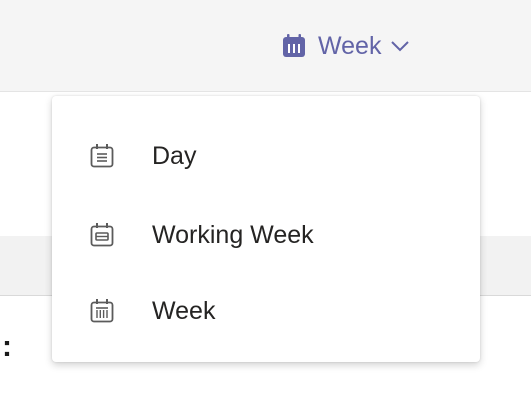  Describe the element at coordinates (400, 46) in the screenshot. I see `chevron-down-icon` at that location.